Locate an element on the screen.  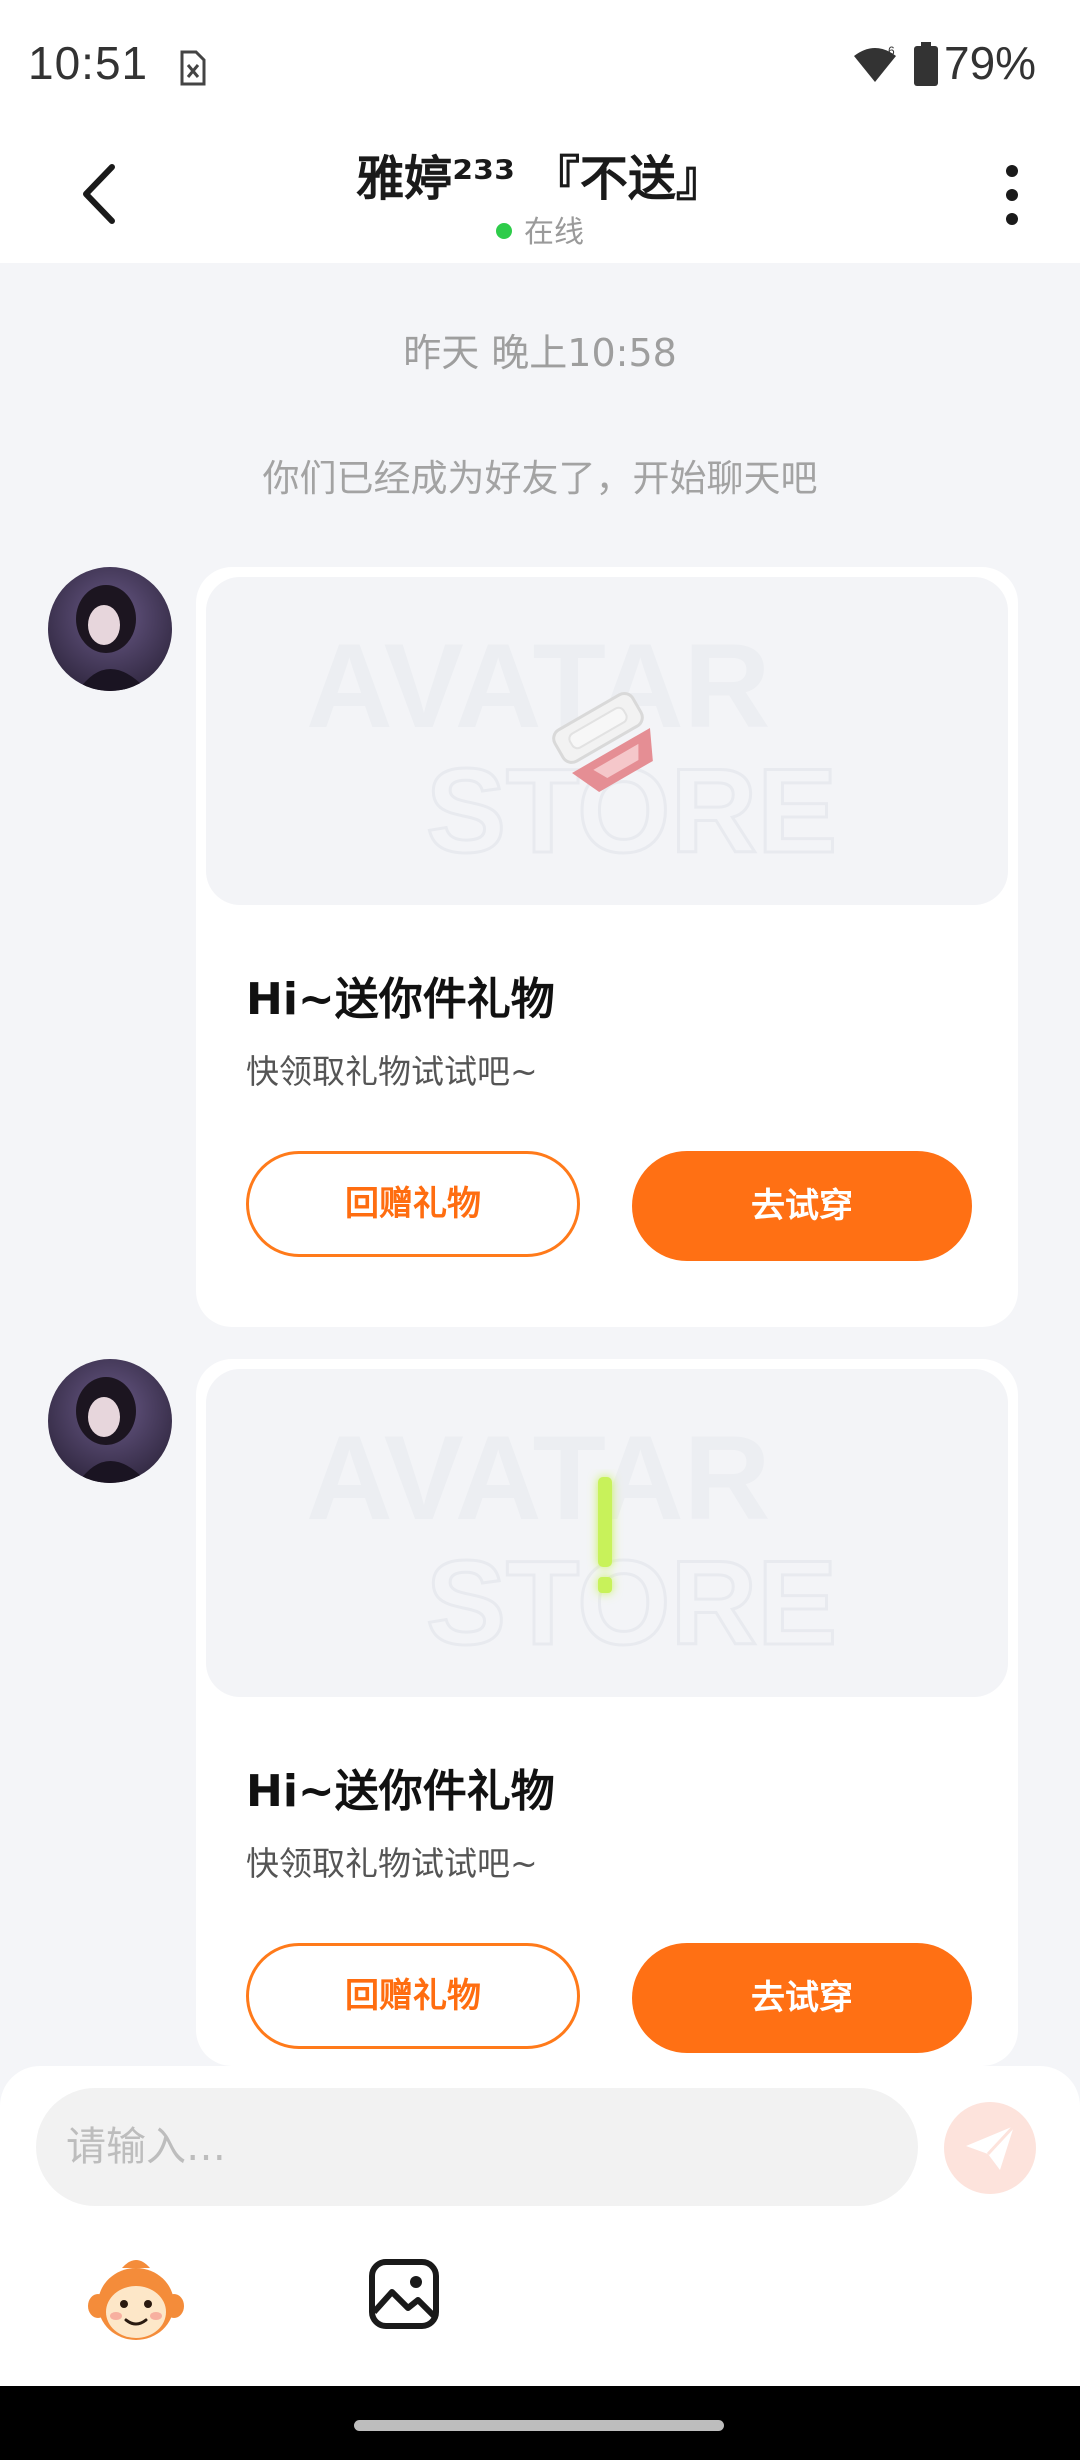
monkey-emoji-icon is located at coordinates (136, 2299).